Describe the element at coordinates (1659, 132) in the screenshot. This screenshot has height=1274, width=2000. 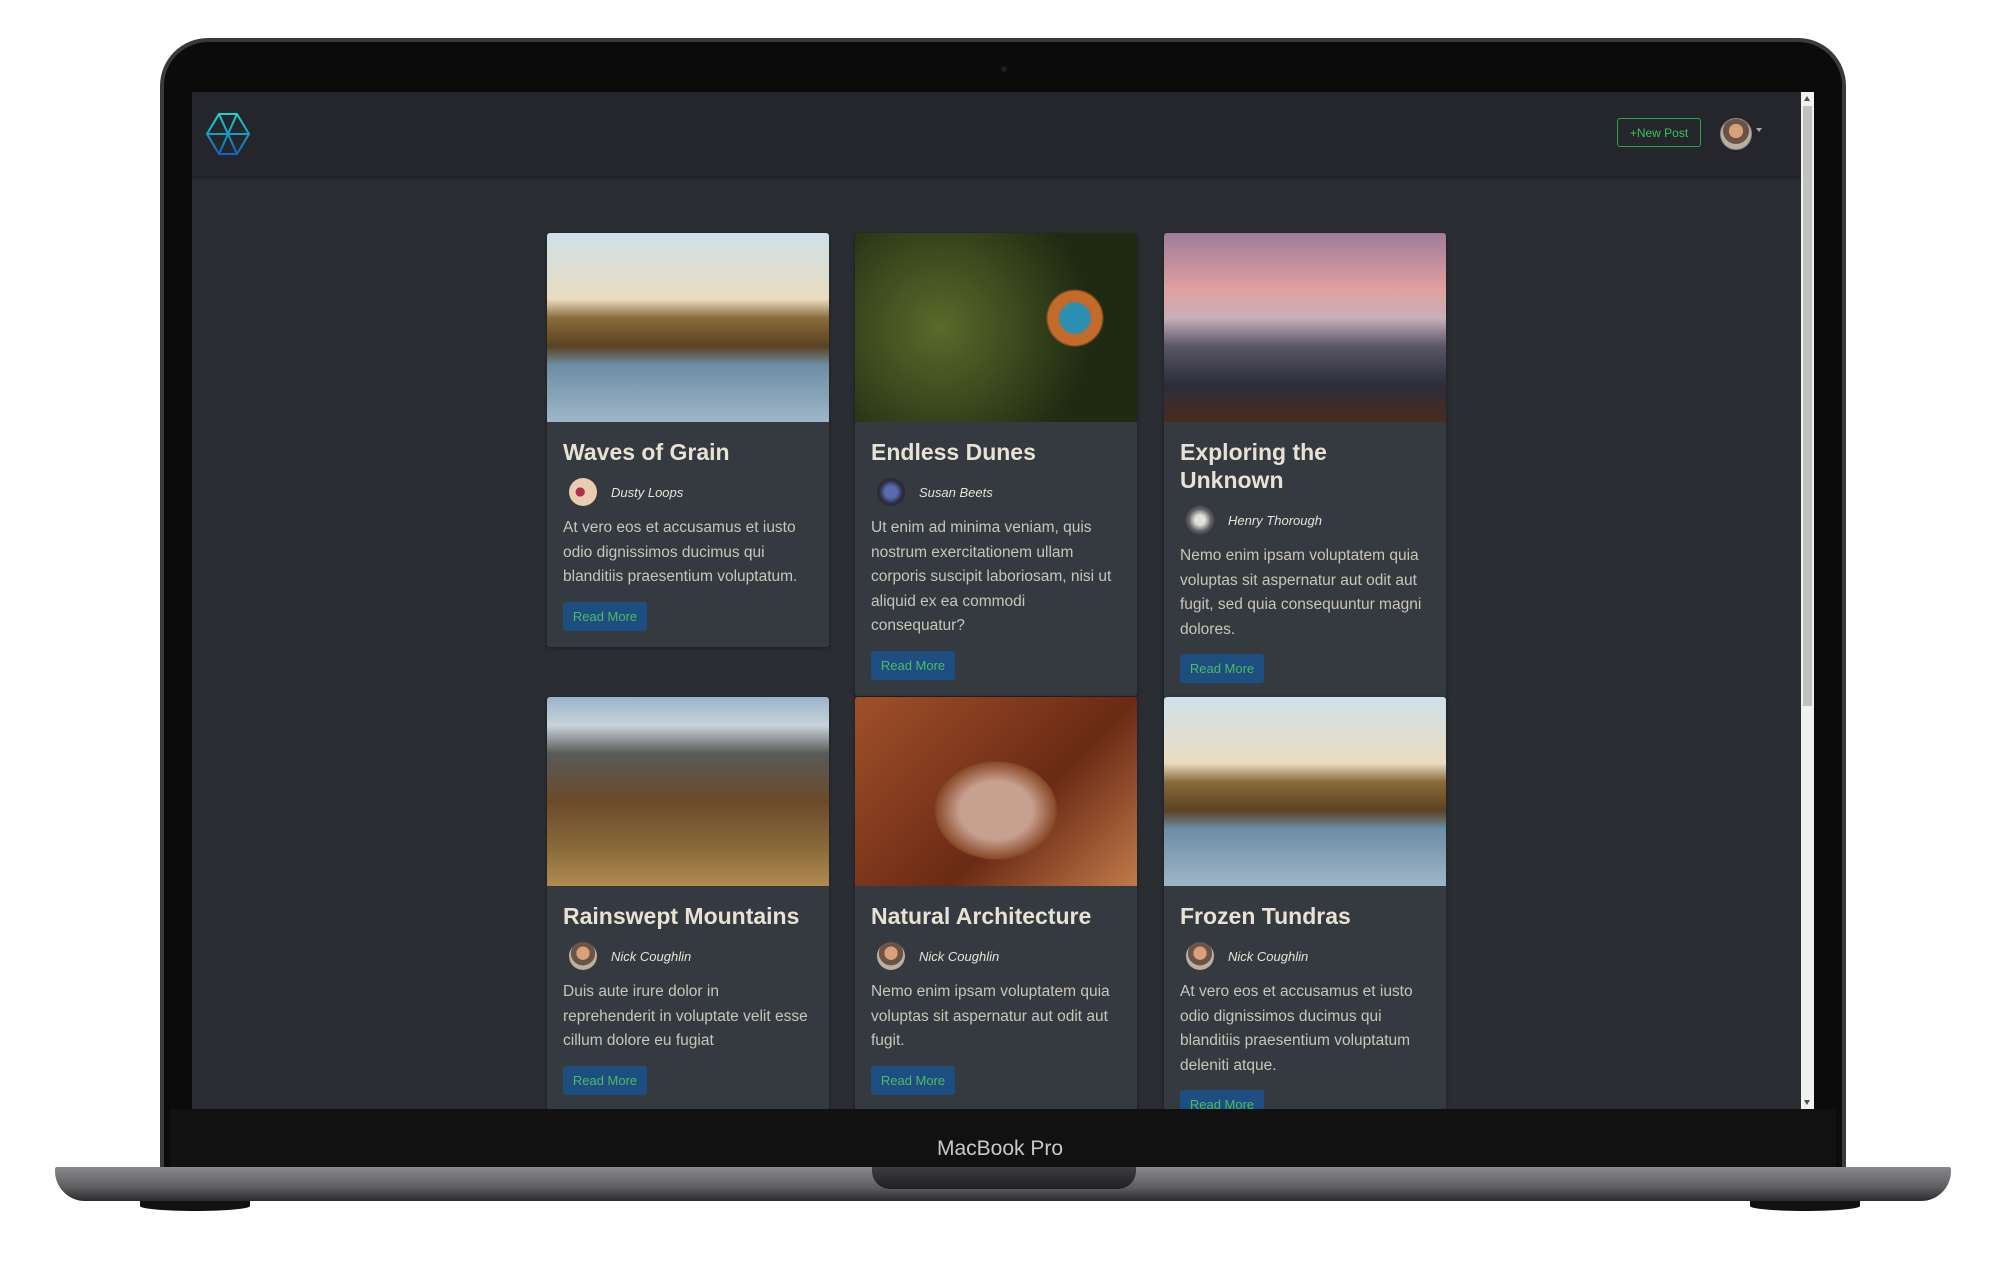
I see `new-post-button: +New Post` at that location.